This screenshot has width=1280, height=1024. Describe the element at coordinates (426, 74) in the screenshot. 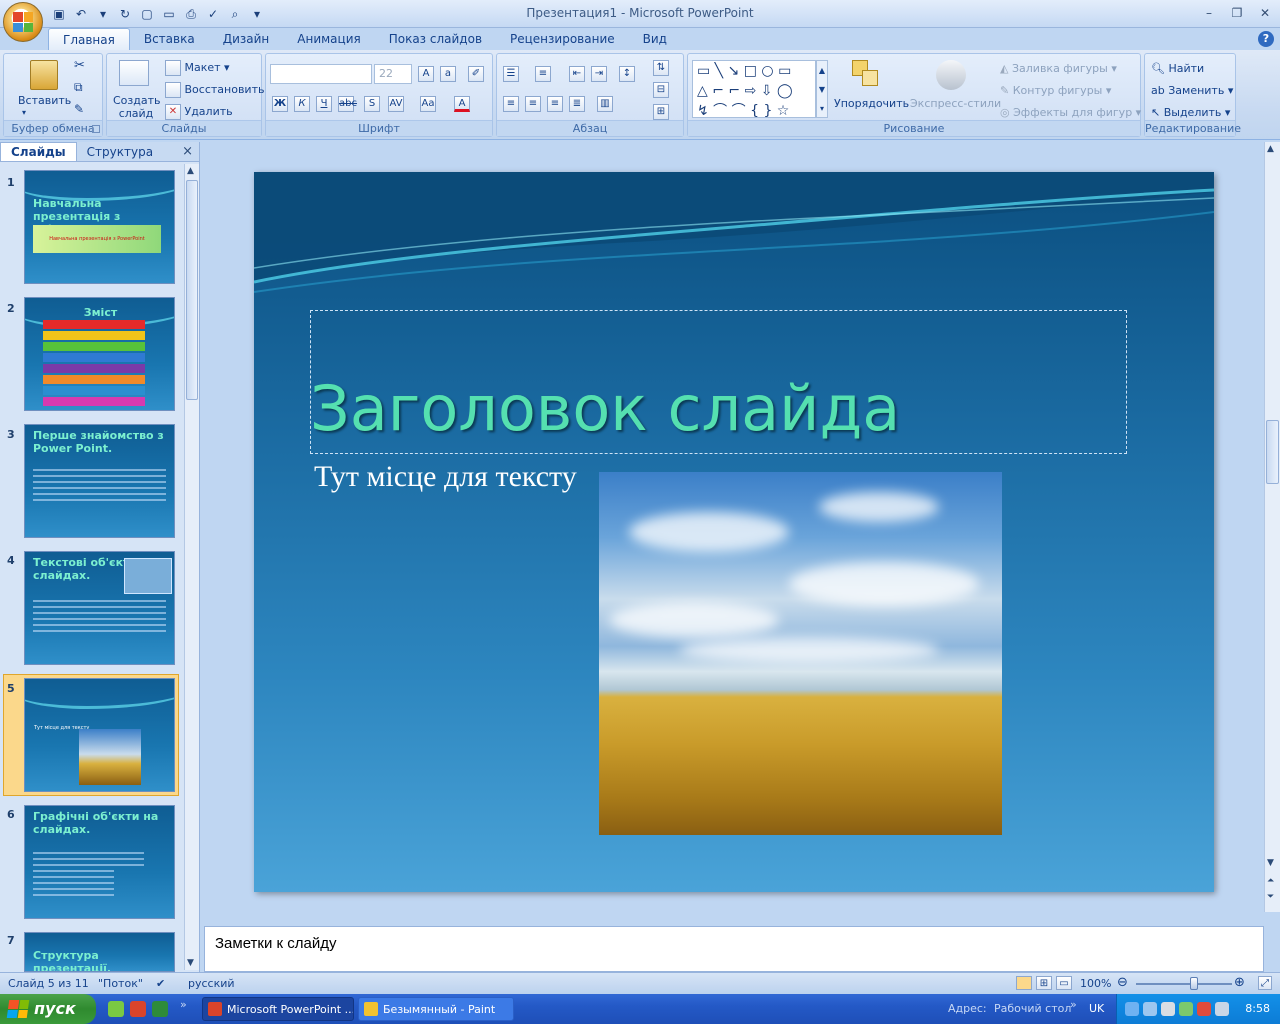

I see `grow-font-icon: A` at that location.